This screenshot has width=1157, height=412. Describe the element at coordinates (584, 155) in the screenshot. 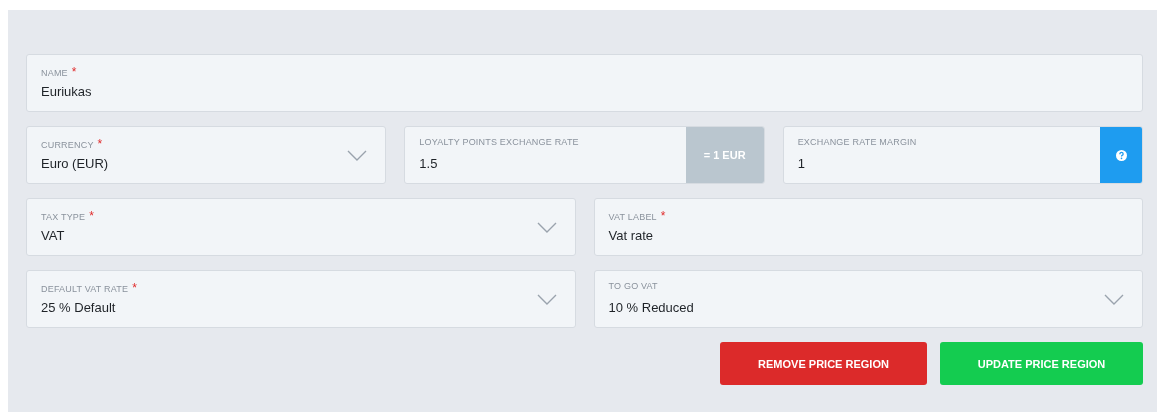

I see `input-field: LOYALTY POINTS EXCHANGE RATE 1.5 = 1 EUR` at that location.